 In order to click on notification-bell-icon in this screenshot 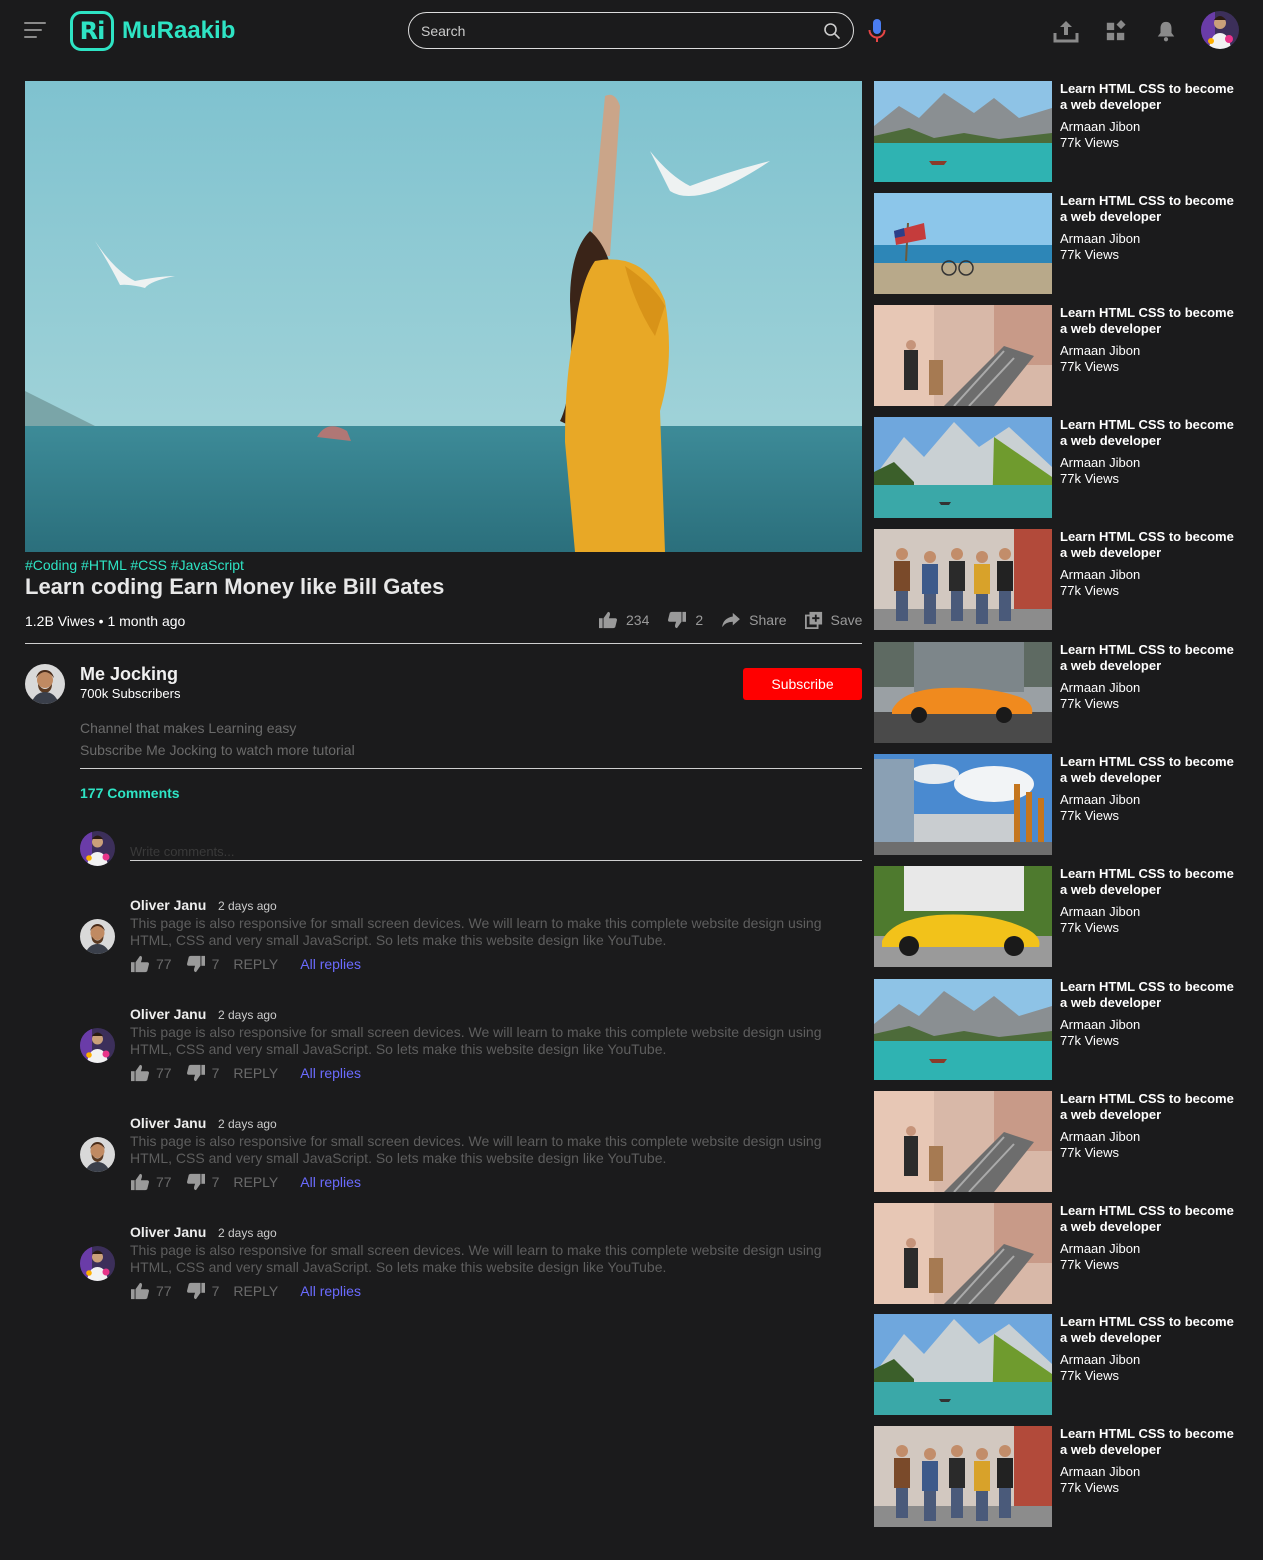, I will do `click(1166, 31)`.